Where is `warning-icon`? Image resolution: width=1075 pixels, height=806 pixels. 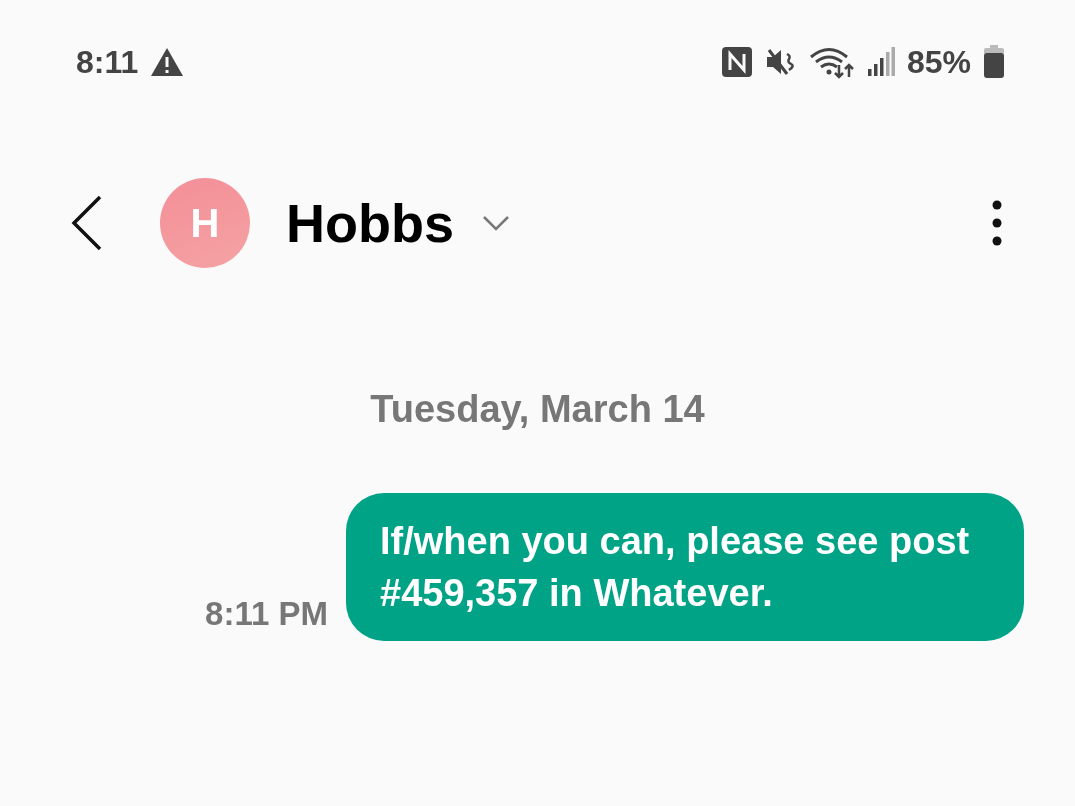
warning-icon is located at coordinates (167, 62).